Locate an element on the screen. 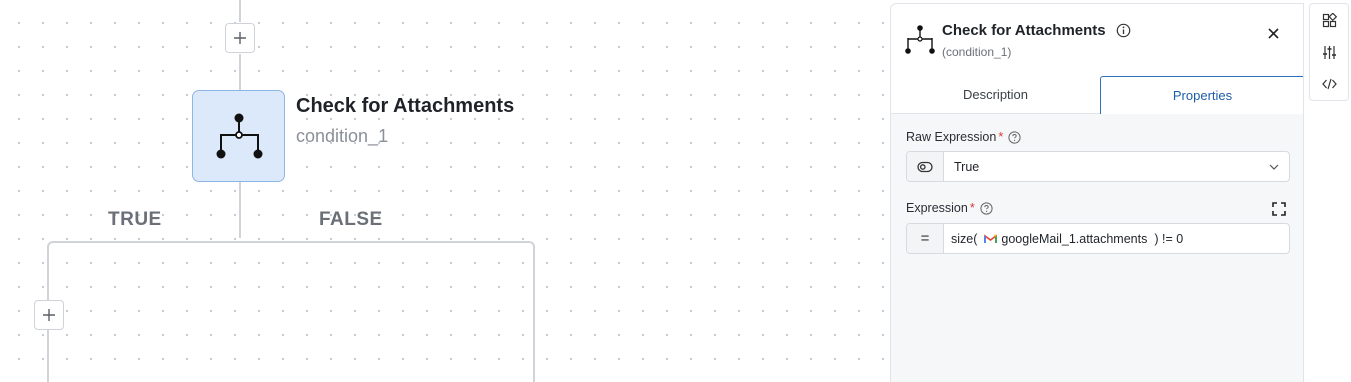 The height and width of the screenshot is (382, 1351). connector-line-bottom is located at coordinates (240, 210).